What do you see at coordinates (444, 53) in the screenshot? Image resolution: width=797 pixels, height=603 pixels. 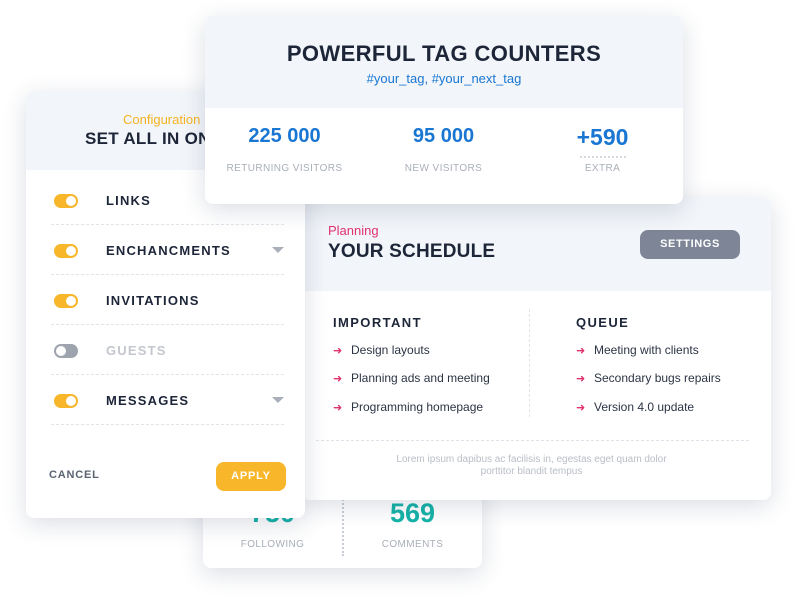 I see `tag-counters-title: POWERFUL TAG COUNTERS` at bounding box center [444, 53].